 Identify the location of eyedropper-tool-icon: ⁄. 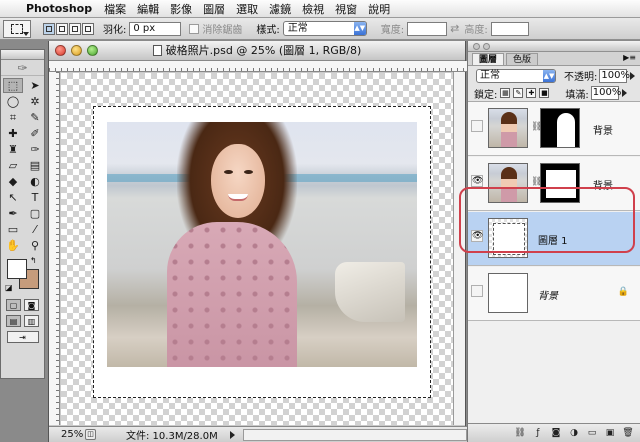
(35, 229).